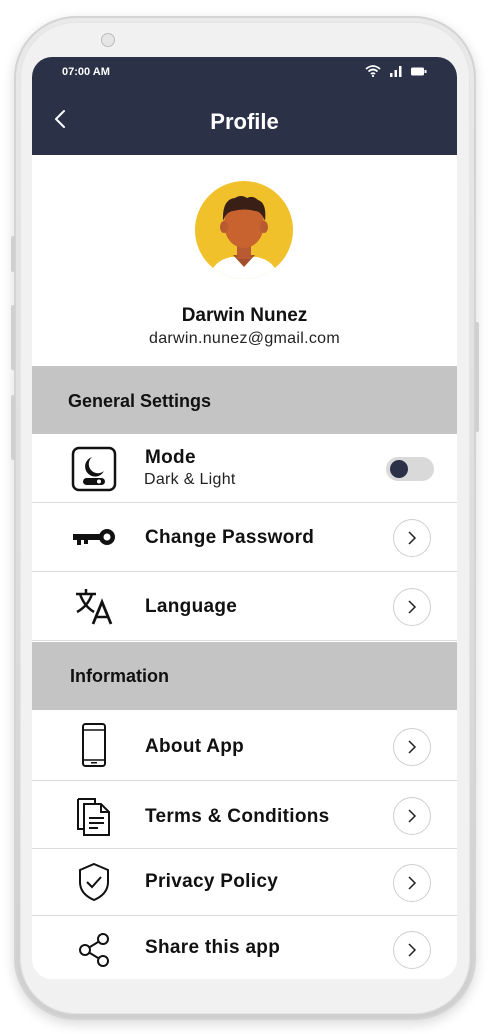  What do you see at coordinates (119, 676) in the screenshot?
I see `section-title: Information` at bounding box center [119, 676].